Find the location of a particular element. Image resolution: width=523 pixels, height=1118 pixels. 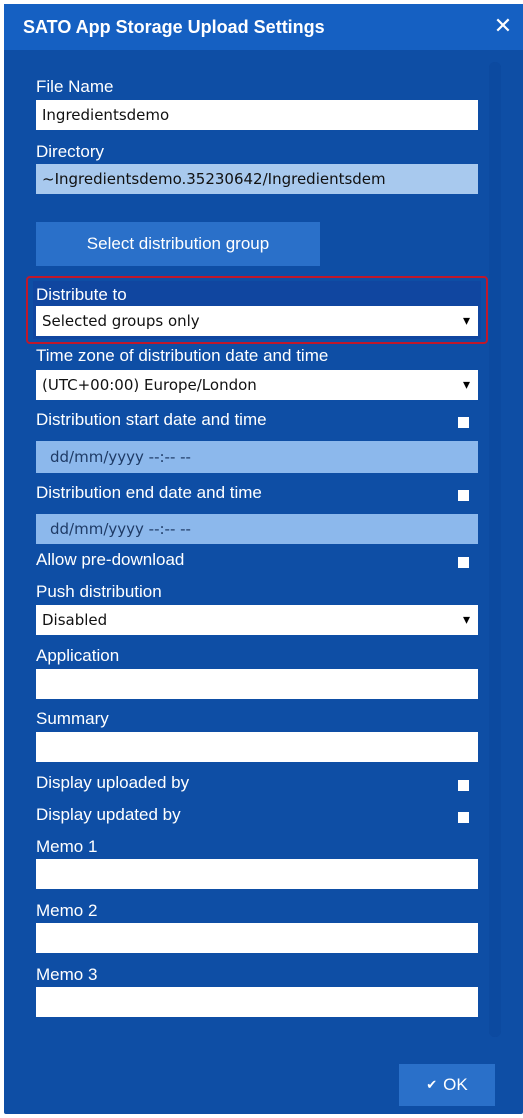

timezone-select: (UTC+00:00) Europe/London is located at coordinates (257, 385).